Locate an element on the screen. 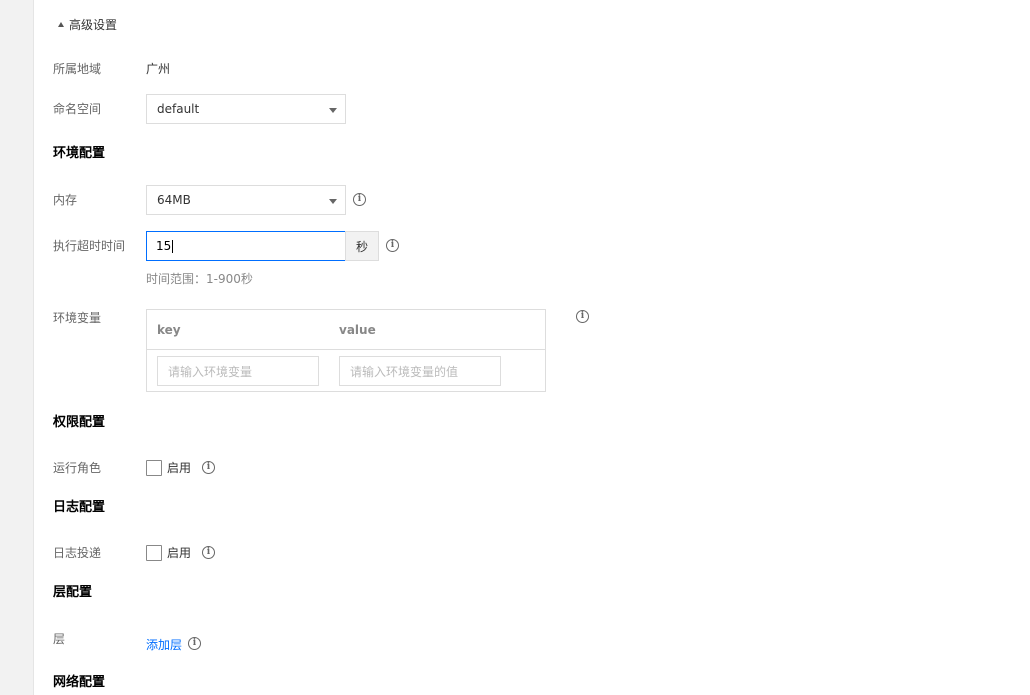 The width and height of the screenshot is (1030, 695). left-sidebar is located at coordinates (17, 347).